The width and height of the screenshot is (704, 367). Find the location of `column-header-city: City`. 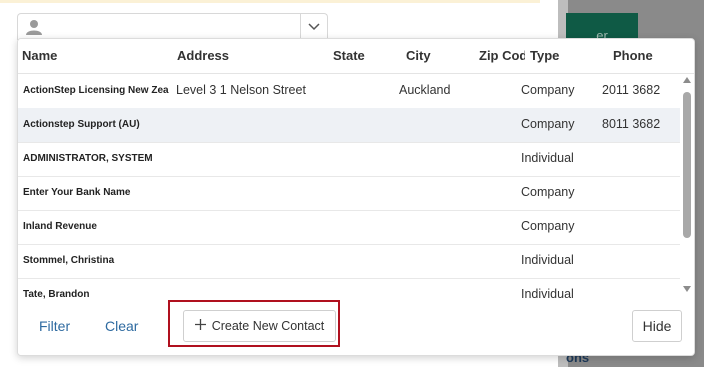

column-header-city: City is located at coordinates (436, 55).